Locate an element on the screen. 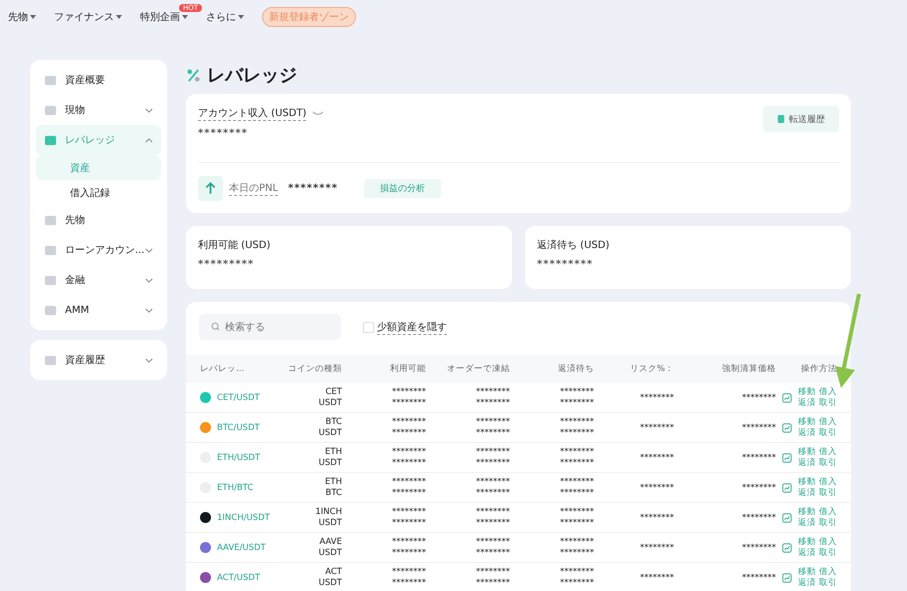  sidebar-item: AMM is located at coordinates (98, 310).